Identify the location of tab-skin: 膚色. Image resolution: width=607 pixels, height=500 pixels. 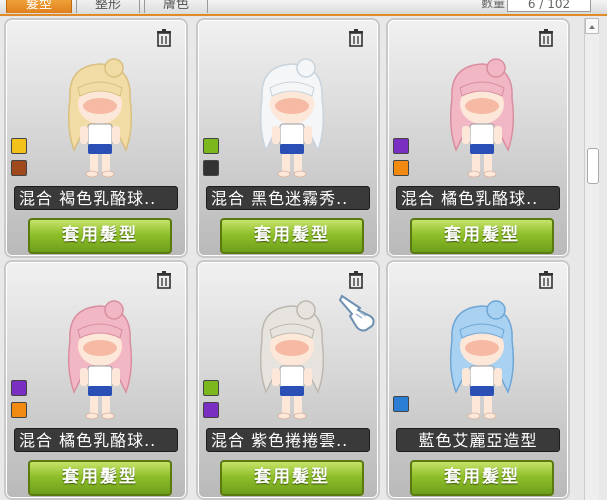
(176, 6).